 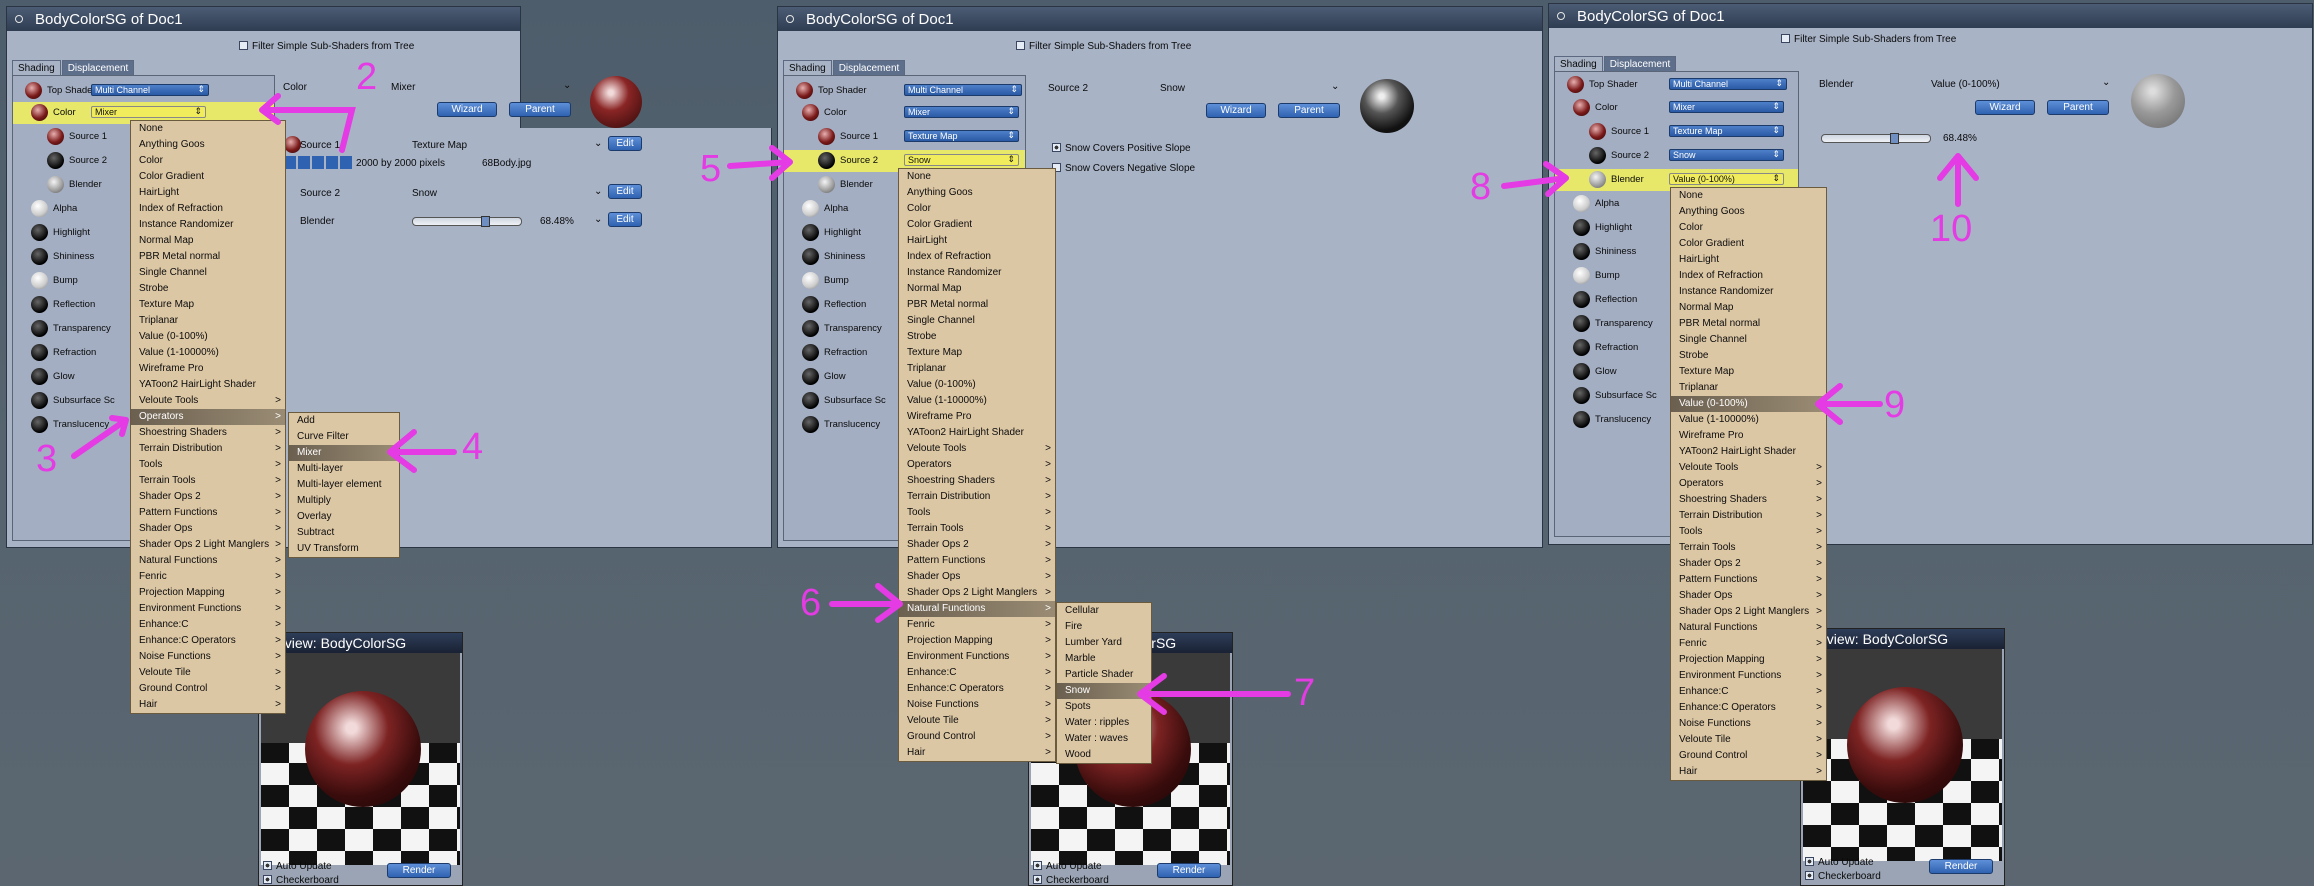 What do you see at coordinates (977, 753) in the screenshot?
I see `menu-item: Hair >` at bounding box center [977, 753].